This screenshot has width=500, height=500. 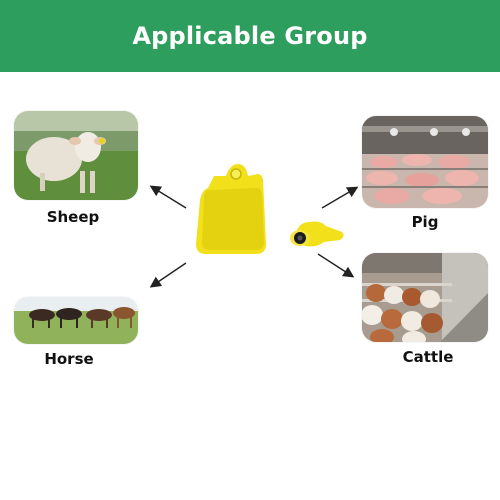 What do you see at coordinates (425, 297) in the screenshot?
I see `cattle-photo` at bounding box center [425, 297].